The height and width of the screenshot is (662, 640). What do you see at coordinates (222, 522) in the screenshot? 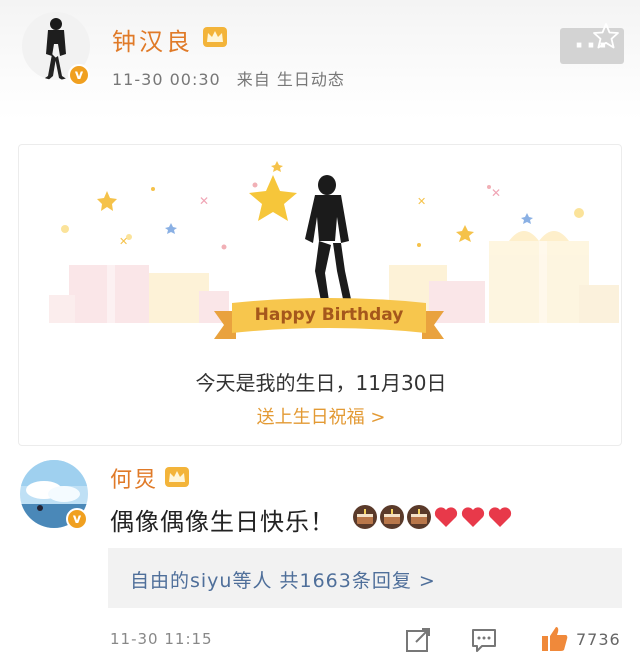
I see `comment-text: 偶像偶像生日快乐！` at bounding box center [222, 522].